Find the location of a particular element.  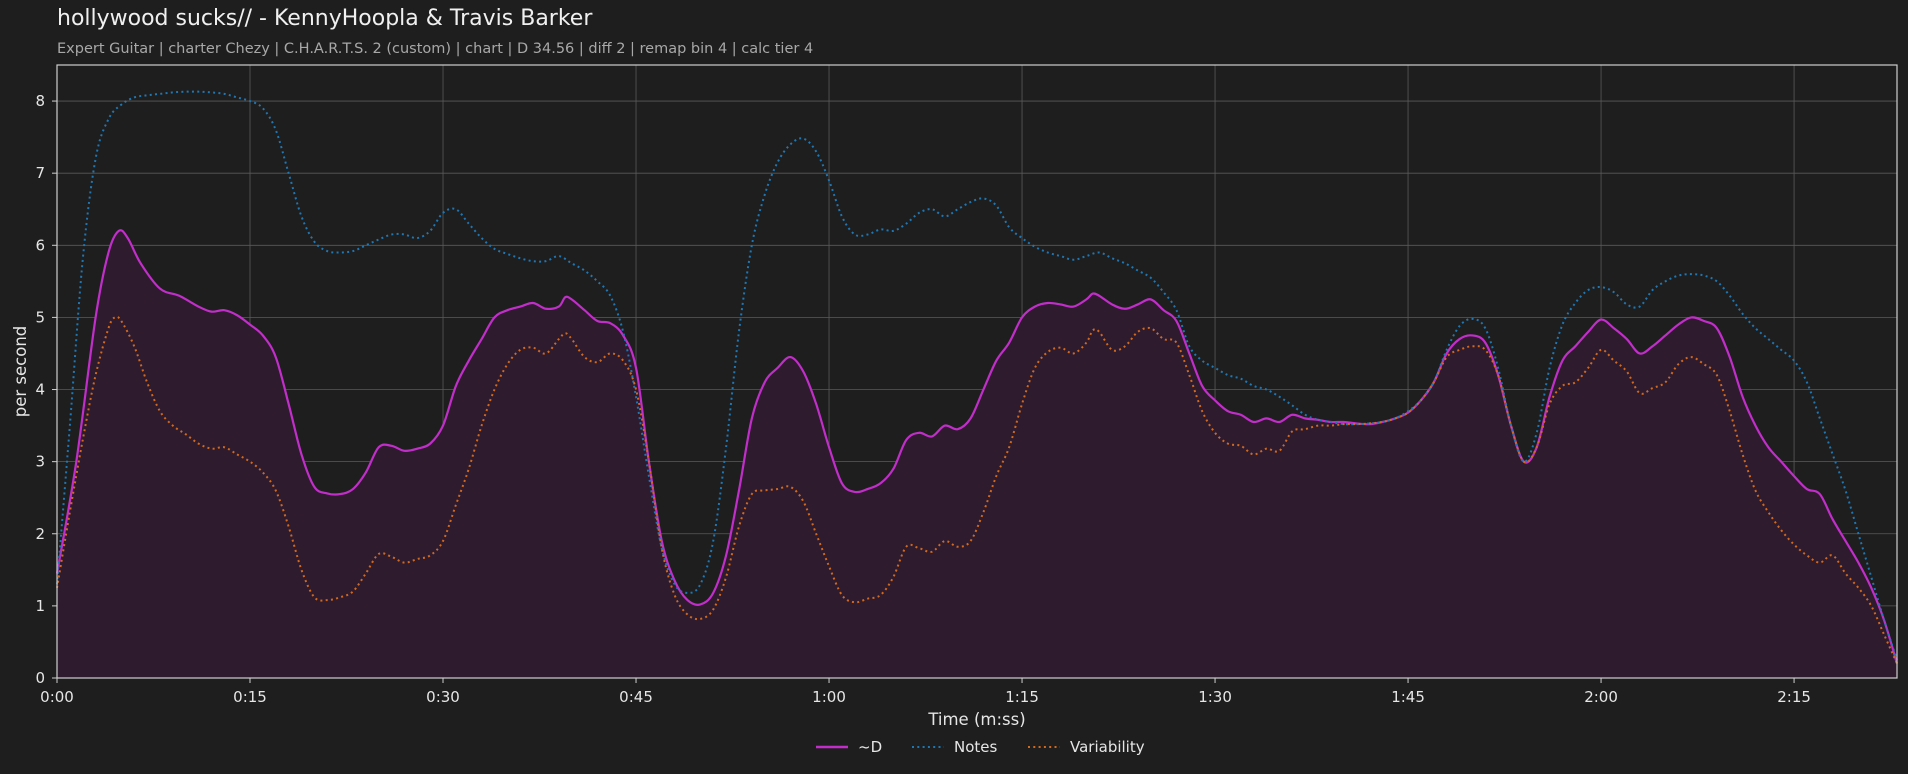

x-tick-label: 1:30 is located at coordinates (1215, 697).